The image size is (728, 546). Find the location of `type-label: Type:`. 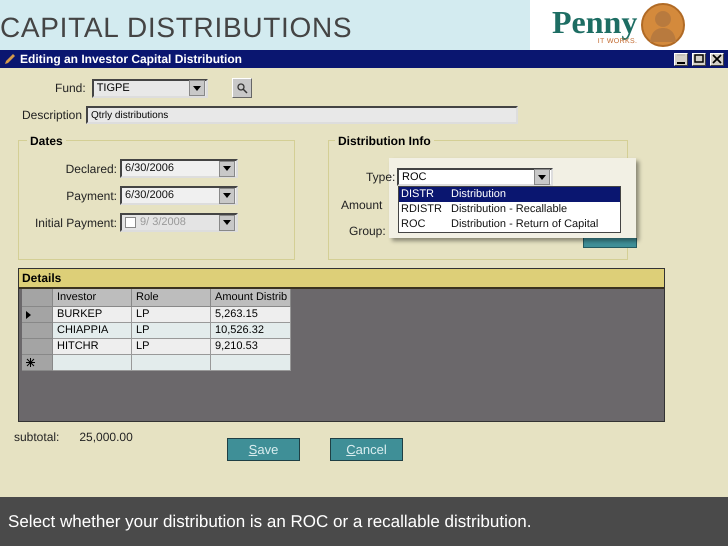

type-label: Type: is located at coordinates (380, 177).